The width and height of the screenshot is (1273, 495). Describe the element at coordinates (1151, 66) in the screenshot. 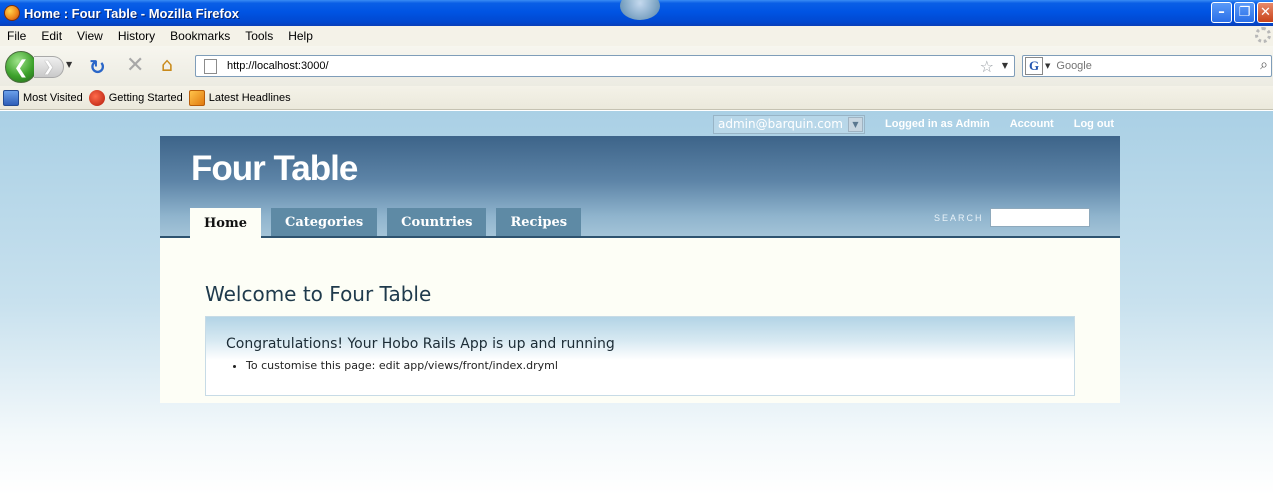

I see `browser-search-input` at that location.